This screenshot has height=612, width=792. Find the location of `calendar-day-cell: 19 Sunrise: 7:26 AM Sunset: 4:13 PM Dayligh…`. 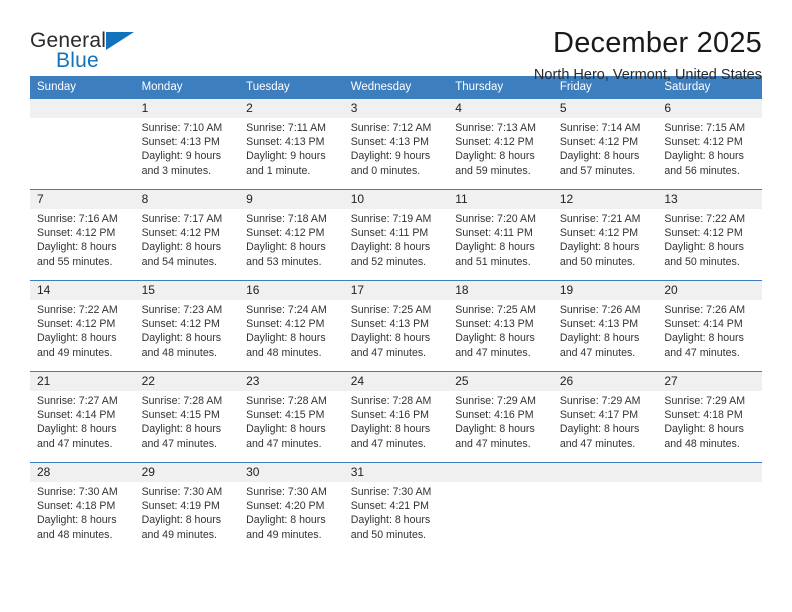

calendar-day-cell: 19 Sunrise: 7:26 AM Sunset: 4:13 PM Dayligh… is located at coordinates (605, 326).